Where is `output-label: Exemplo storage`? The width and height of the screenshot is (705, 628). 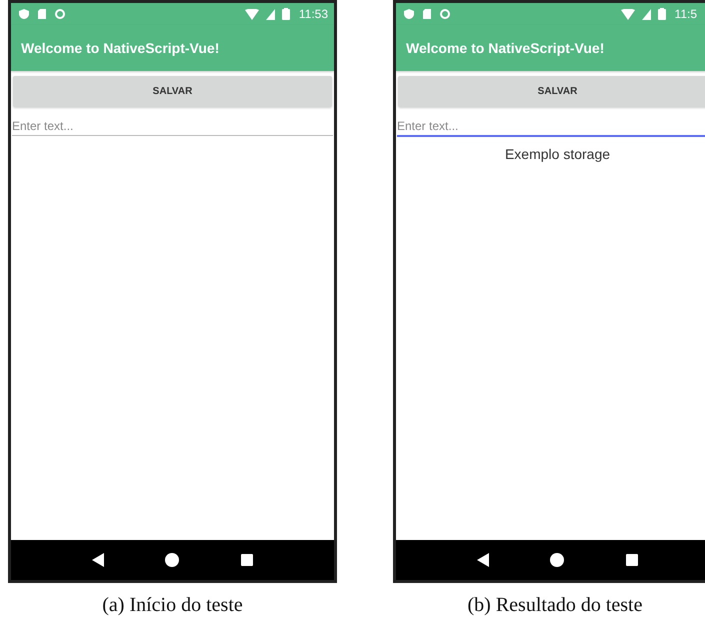
output-label: Exemplo storage is located at coordinates (558, 154).